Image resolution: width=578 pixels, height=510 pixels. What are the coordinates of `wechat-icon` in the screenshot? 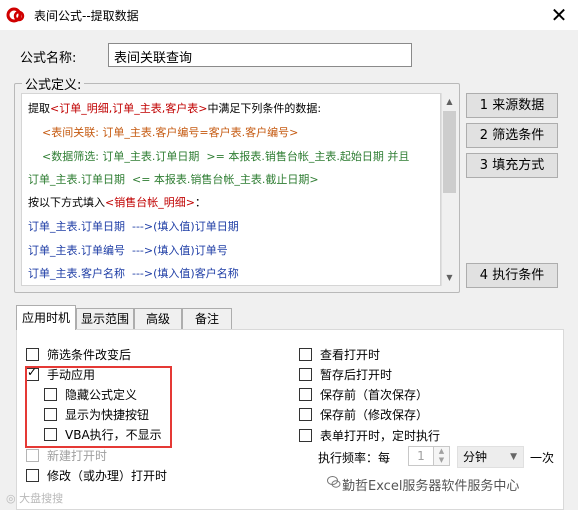 It's located at (334, 482).